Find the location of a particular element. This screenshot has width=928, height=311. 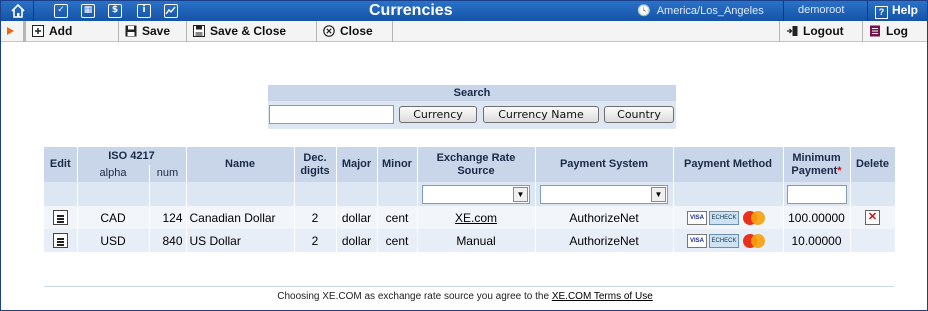

delete-icon: ✕ is located at coordinates (872, 218).